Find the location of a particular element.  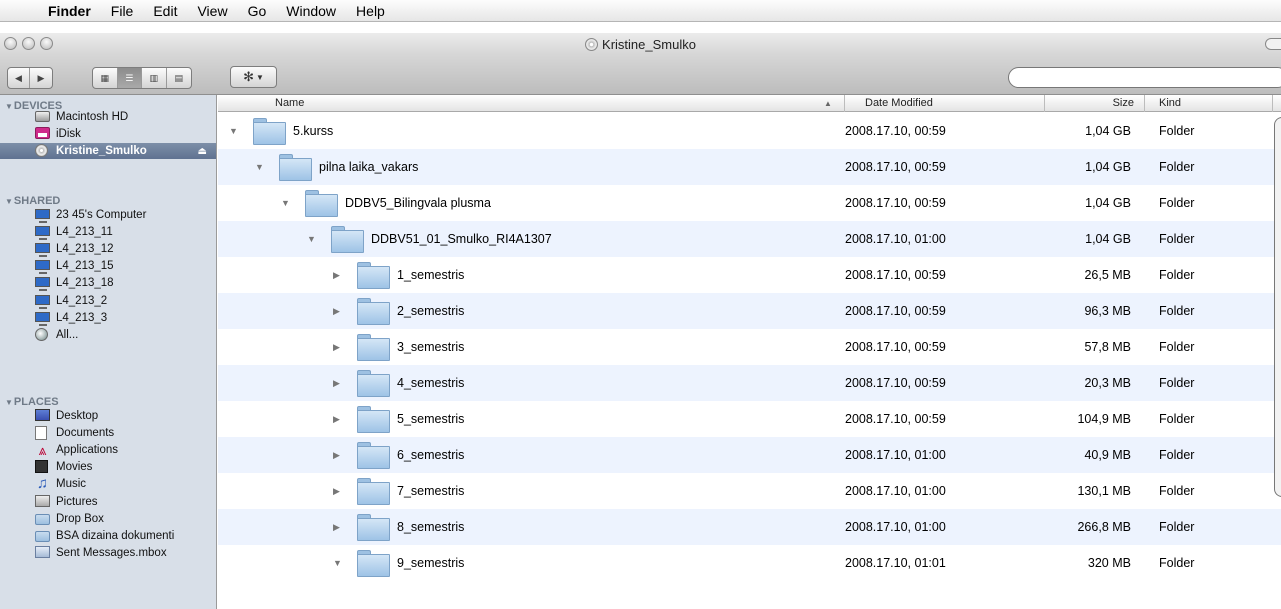

close-window-button is located at coordinates (10, 43).